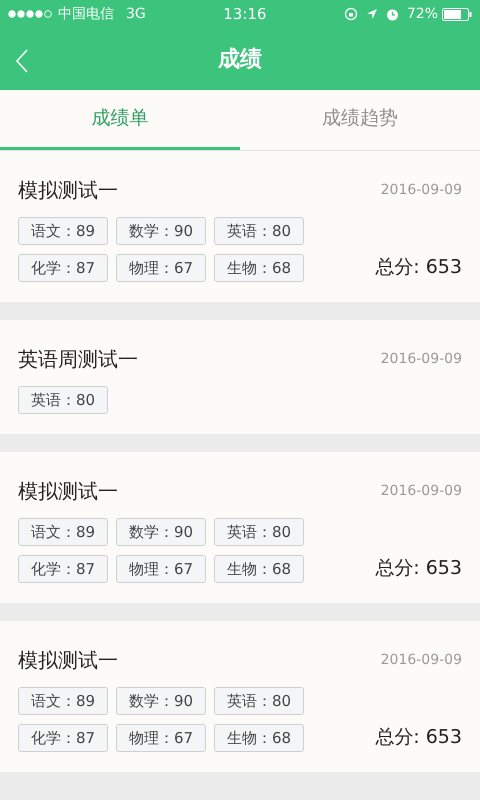  Describe the element at coordinates (244, 14) in the screenshot. I see `clock: 13:16` at that location.